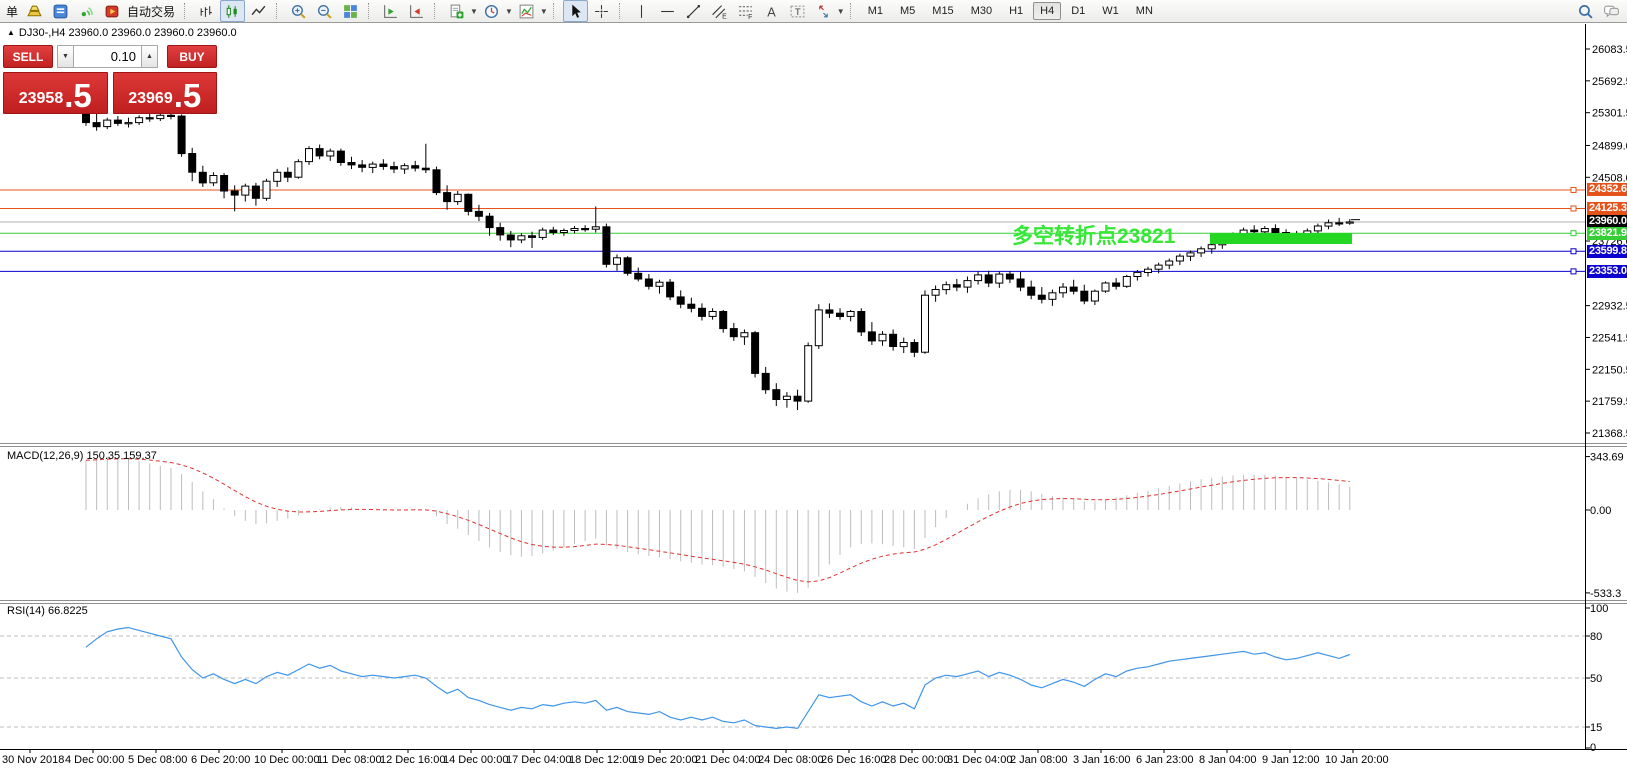  Describe the element at coordinates (1228, 760) in the screenshot. I see `svg-text: 8 Jan 04:00` at that location.